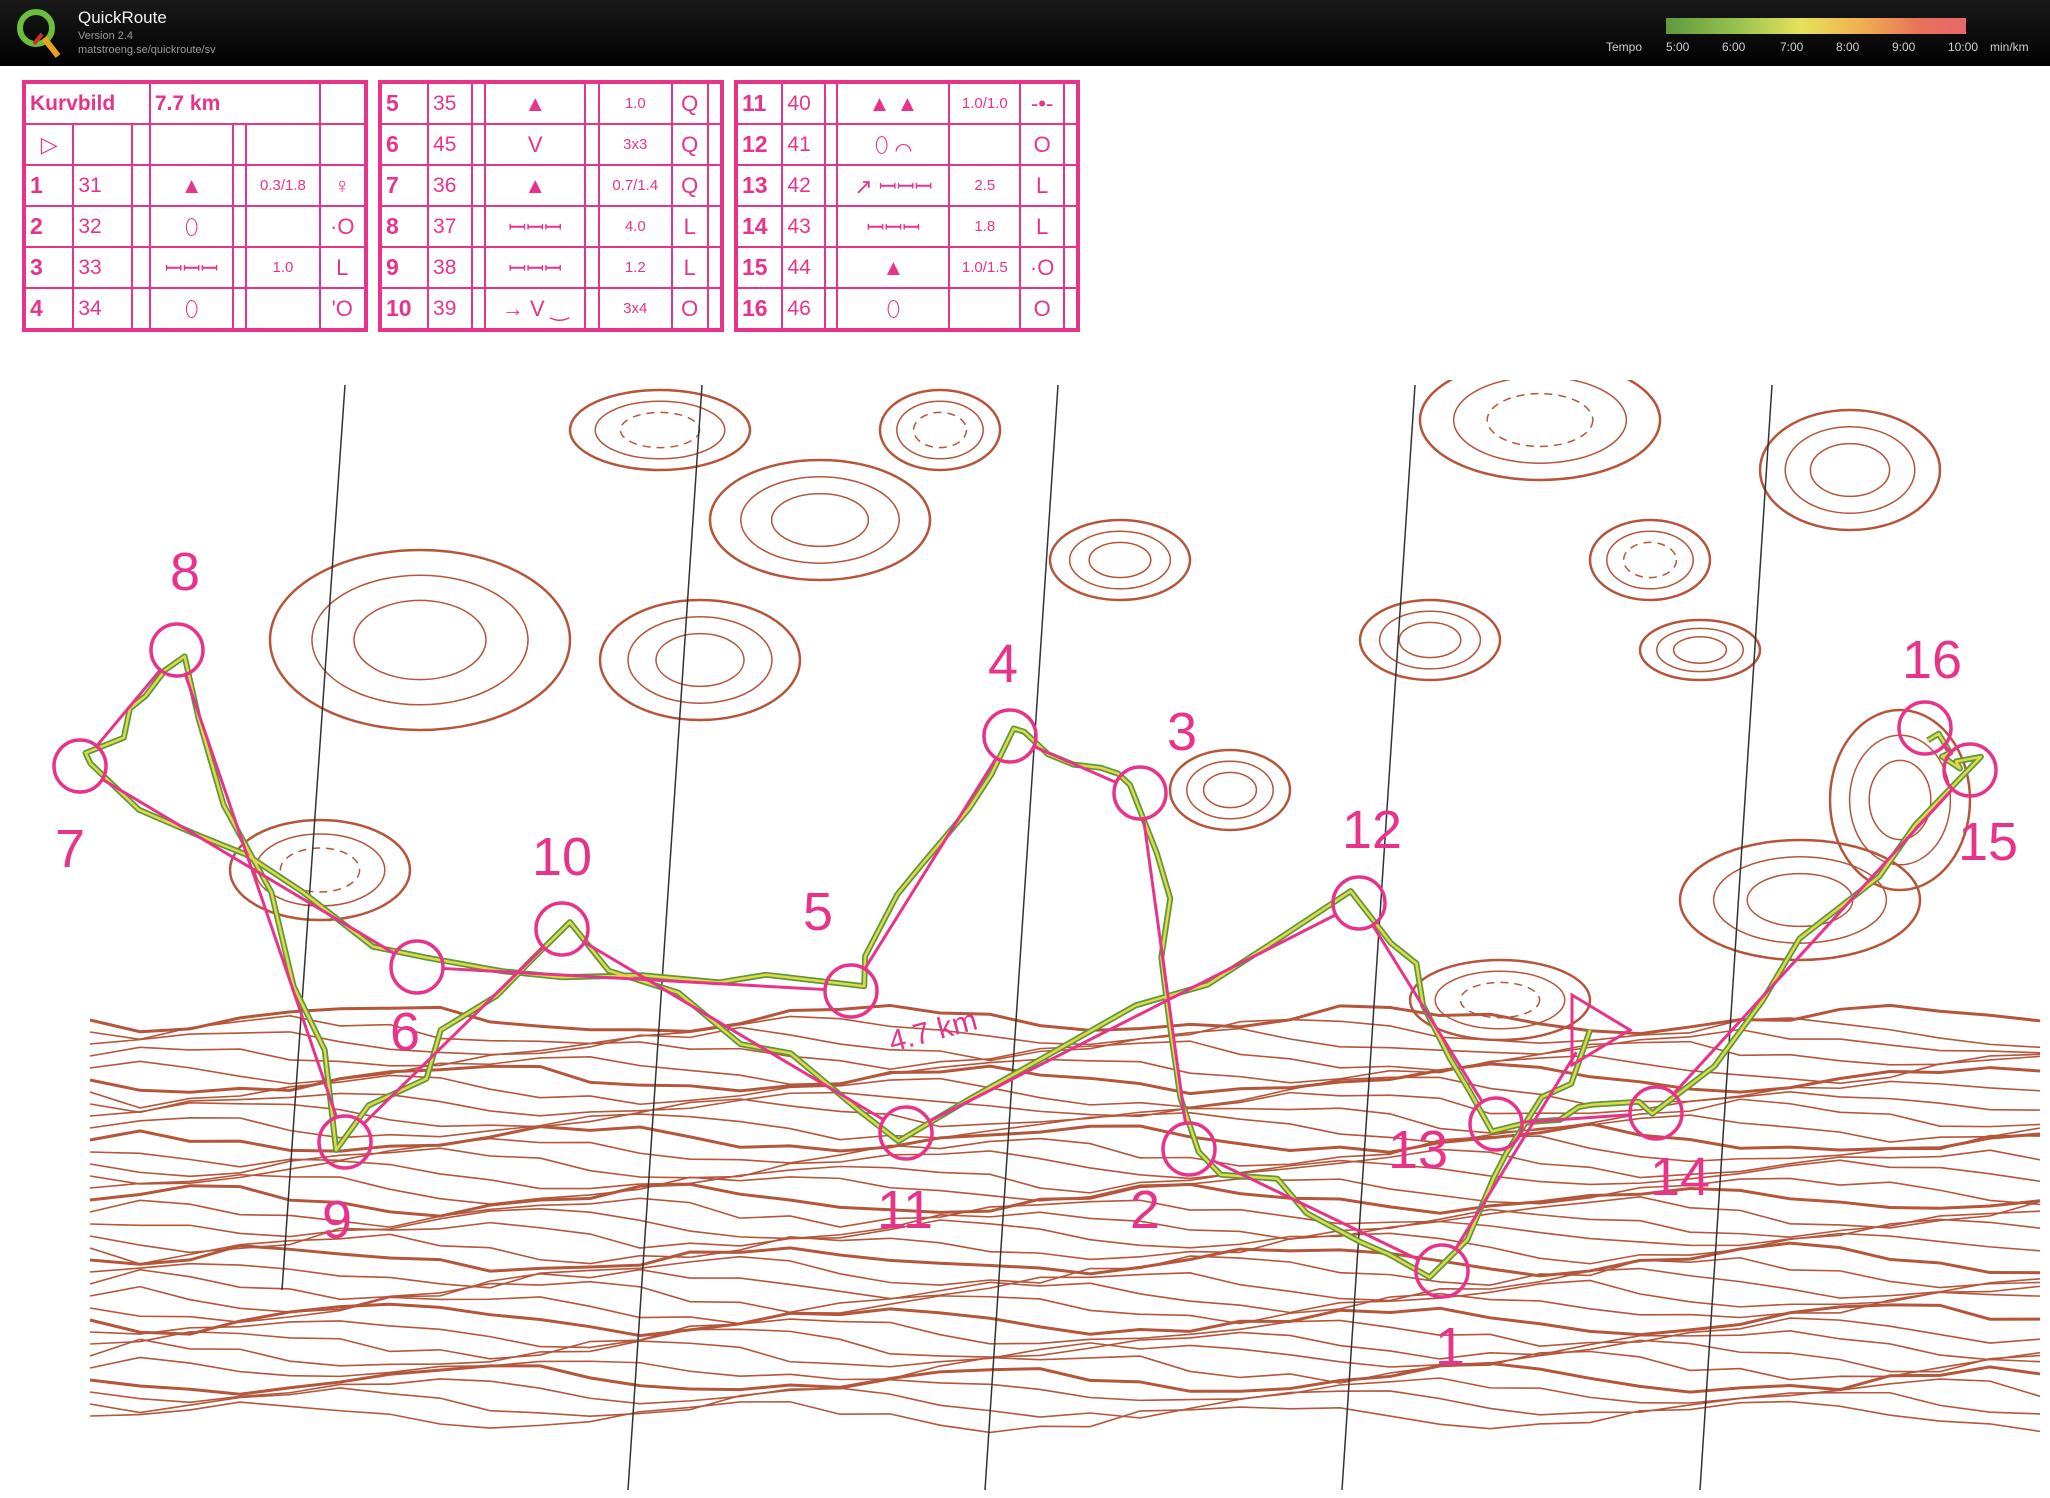 Image resolution: width=2050 pixels, height=1498 pixels. What do you see at coordinates (48, 144) in the screenshot?
I see `start-triangle-icon: ▷` at bounding box center [48, 144].